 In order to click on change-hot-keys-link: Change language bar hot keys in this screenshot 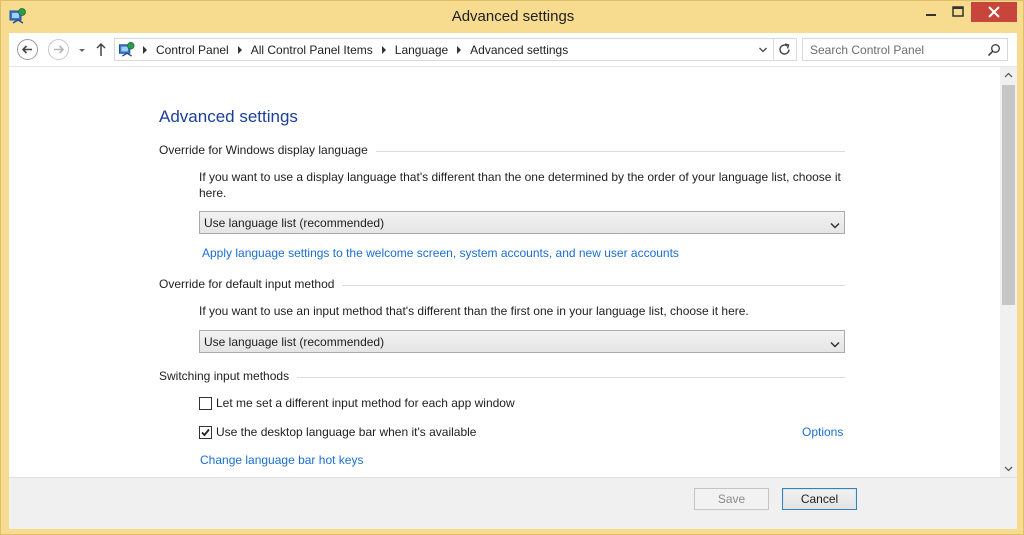, I will do `click(281, 460)`.